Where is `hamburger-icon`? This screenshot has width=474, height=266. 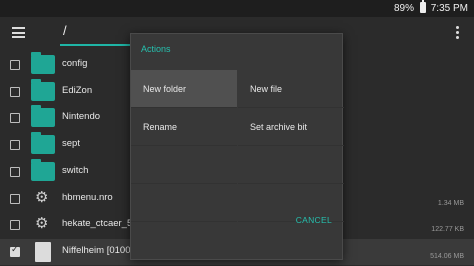
hamburger-icon is located at coordinates (18, 32).